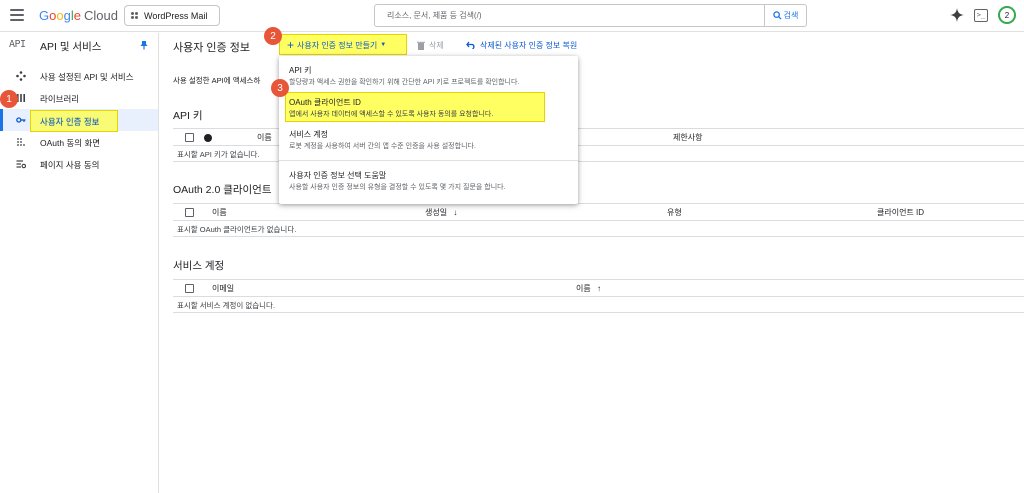 The image size is (1024, 493). I want to click on sidebar-item-label: 사용 설정된 API 및 서비스, so click(87, 77).